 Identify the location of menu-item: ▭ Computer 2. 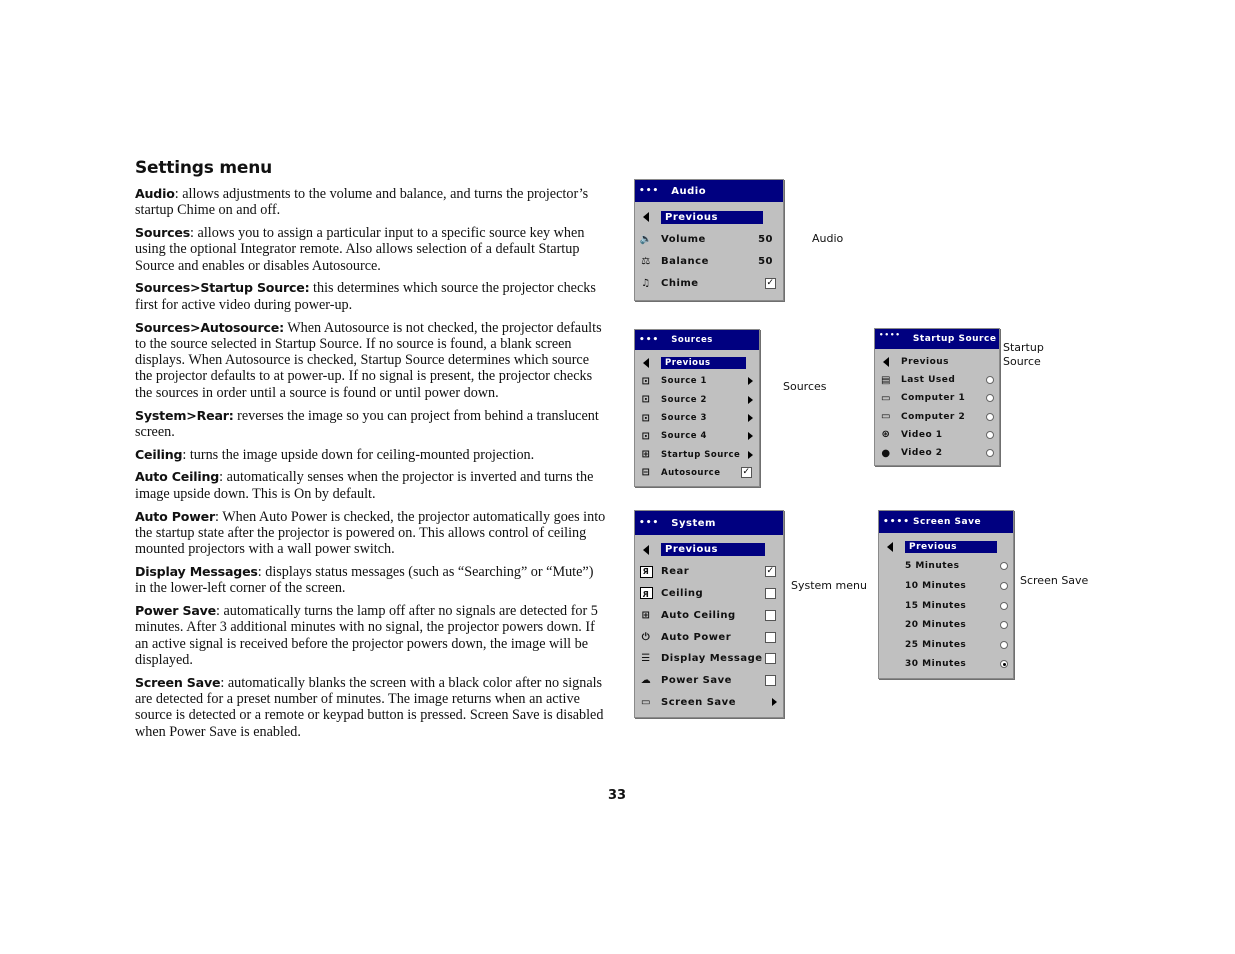
(937, 417).